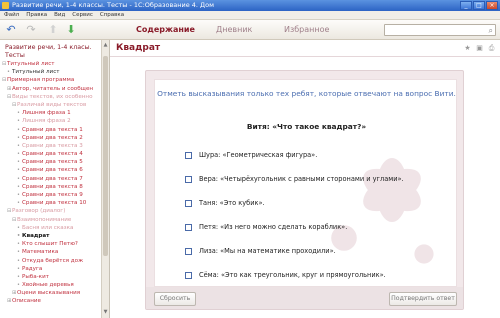  I want to click on task-question: Витя: «Что такое квадрат?», so click(306, 126).